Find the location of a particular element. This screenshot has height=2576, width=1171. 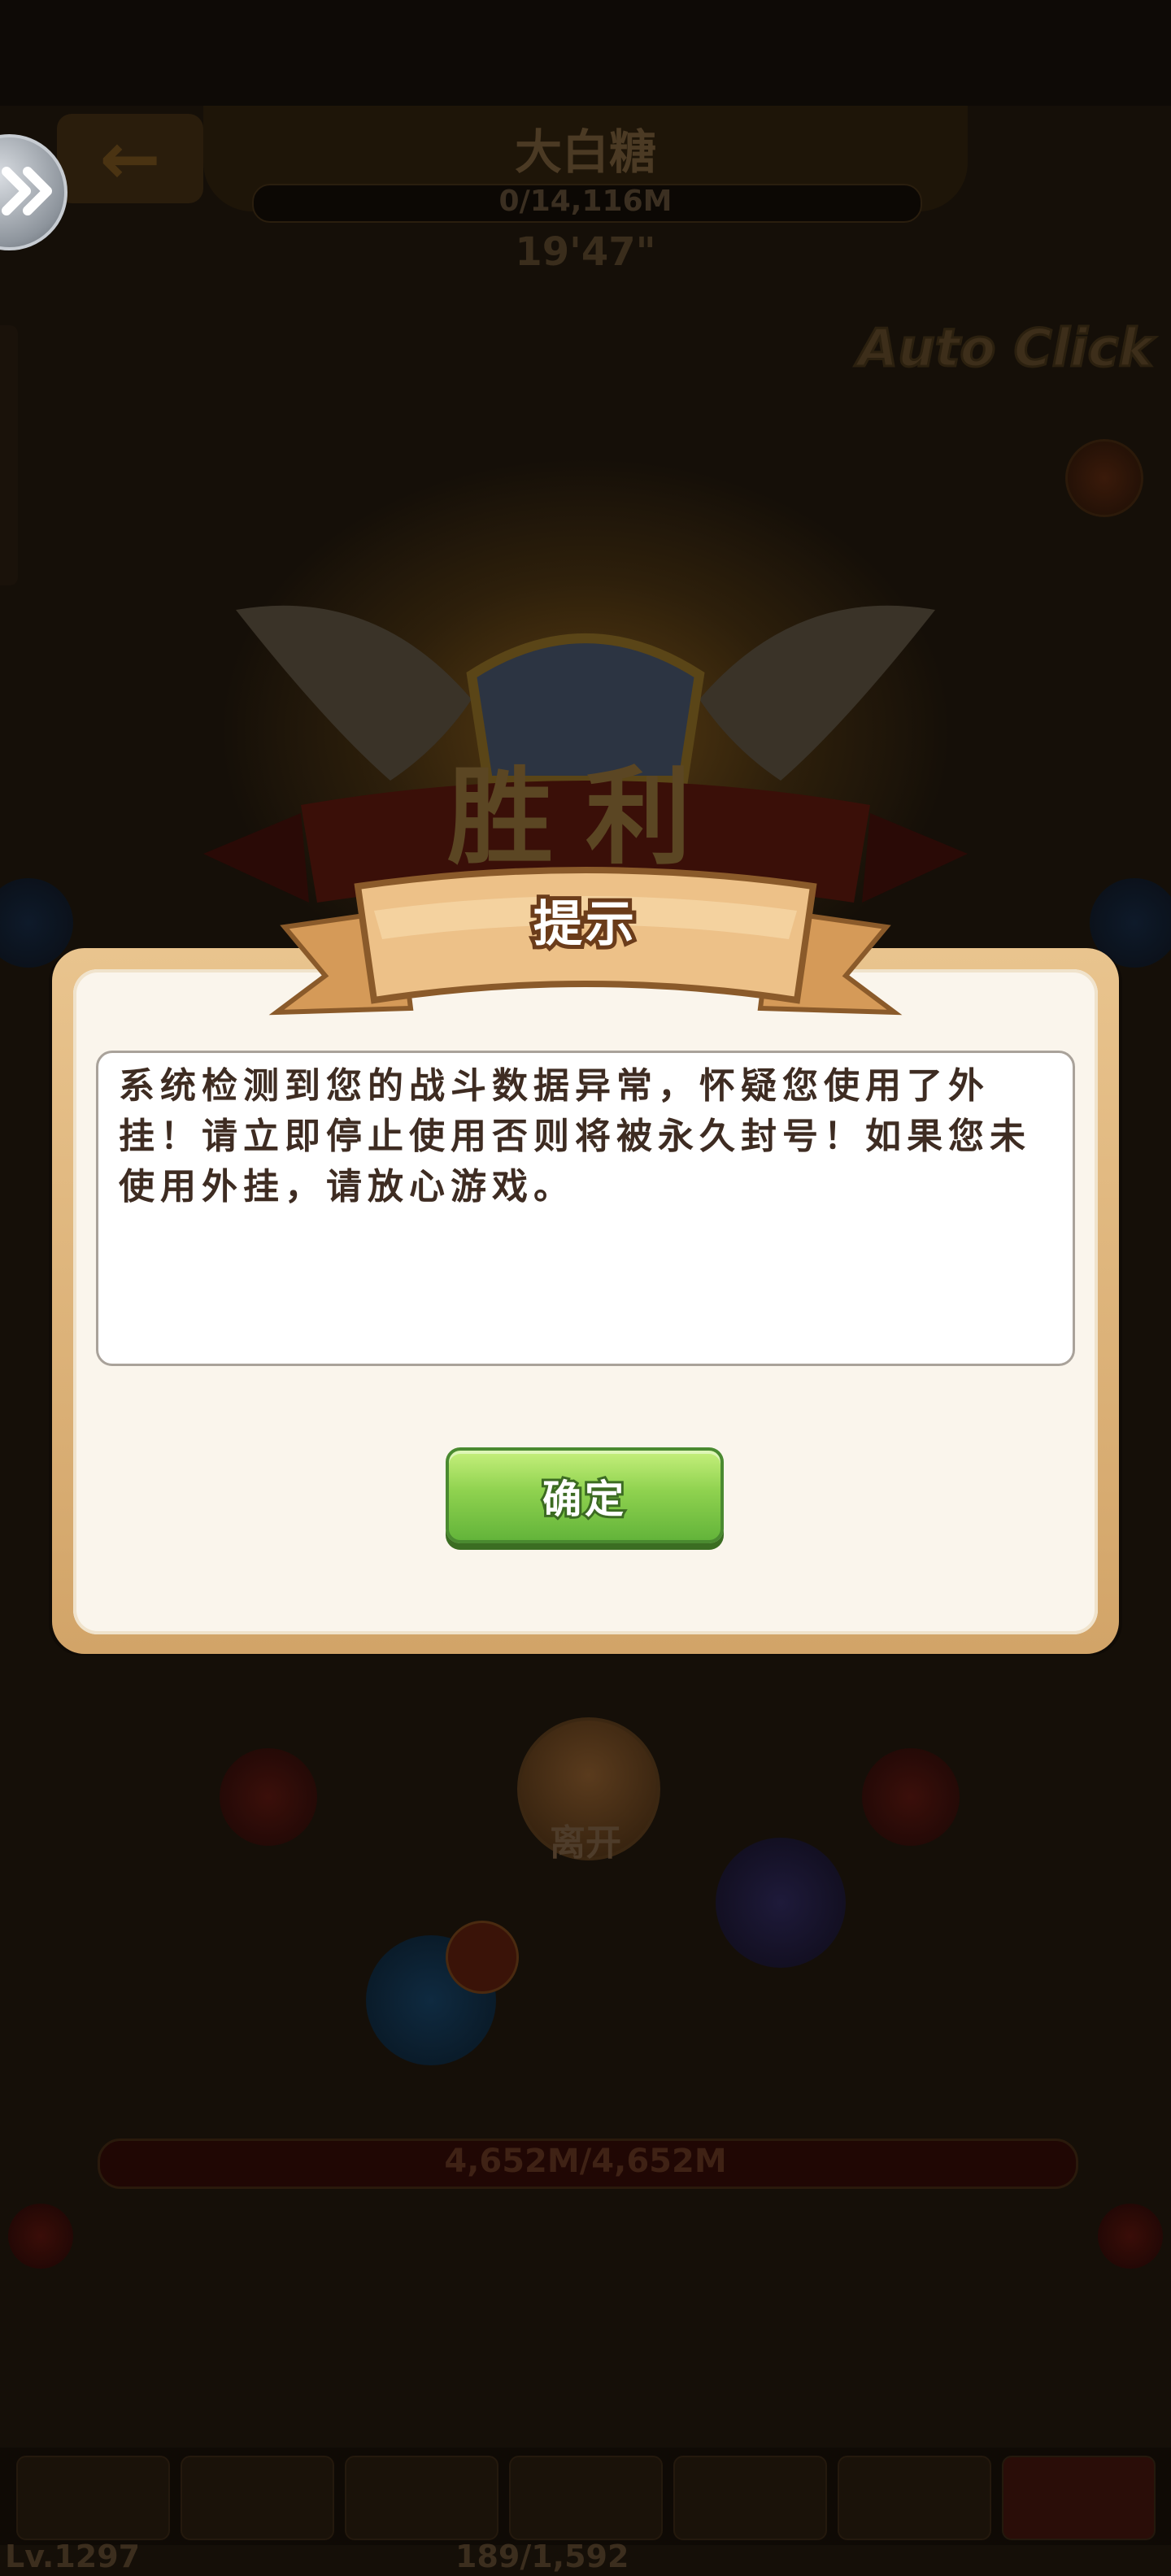

dialog-title: 提示 is located at coordinates (583, 924).